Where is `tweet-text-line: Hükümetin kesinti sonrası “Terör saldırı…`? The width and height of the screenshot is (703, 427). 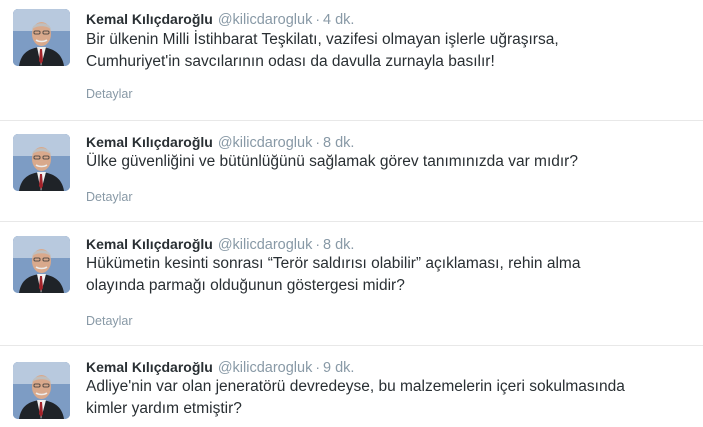 tweet-text-line: Hükümetin kesinti sonrası “Terör saldırı… is located at coordinates (333, 263).